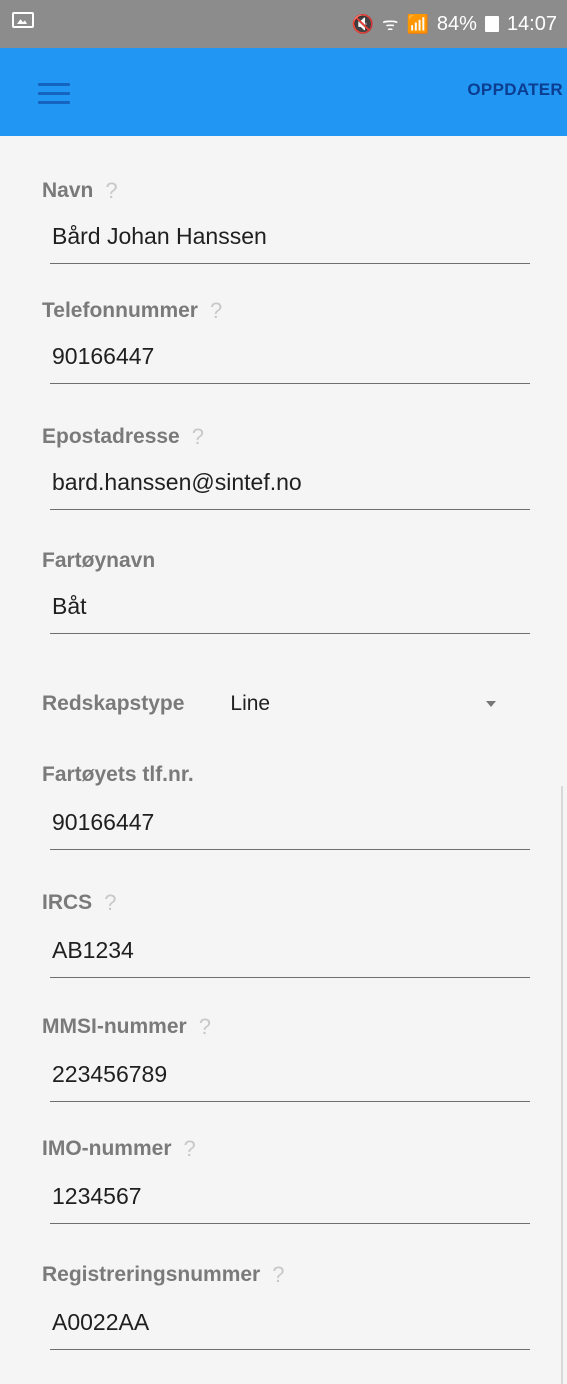  Describe the element at coordinates (151, 1274) in the screenshot. I see `registration-label: Registreringsnummer` at that location.